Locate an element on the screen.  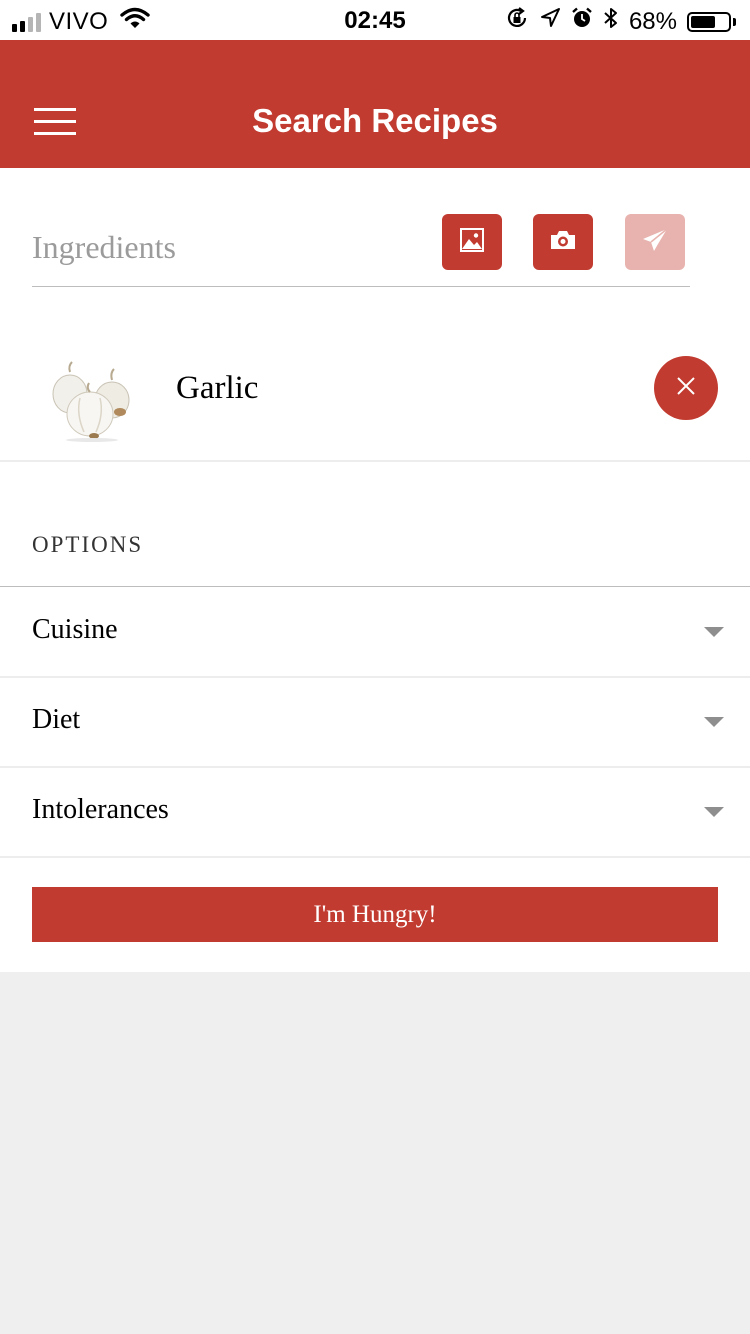
remove-ingredient-button is located at coordinates (686, 388).